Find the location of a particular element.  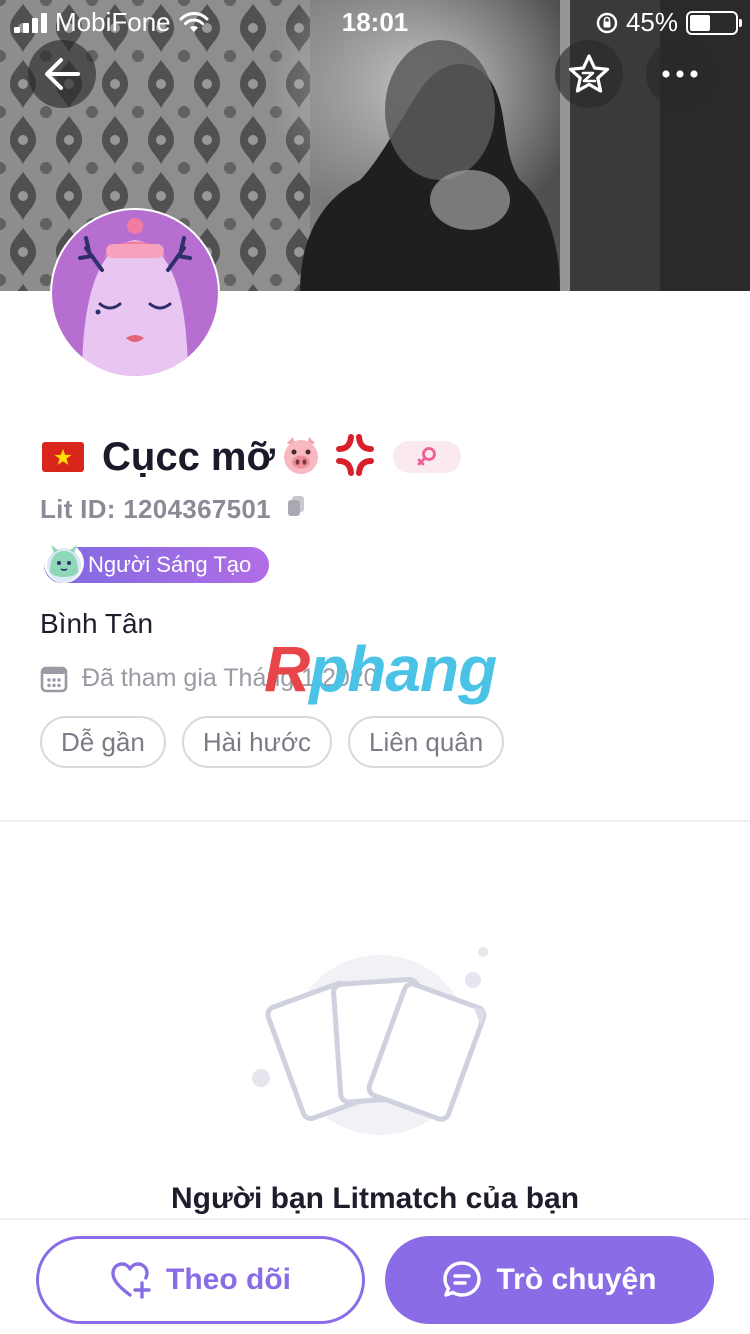

chat-button-label: Trò chuyện is located at coordinates (576, 1279).